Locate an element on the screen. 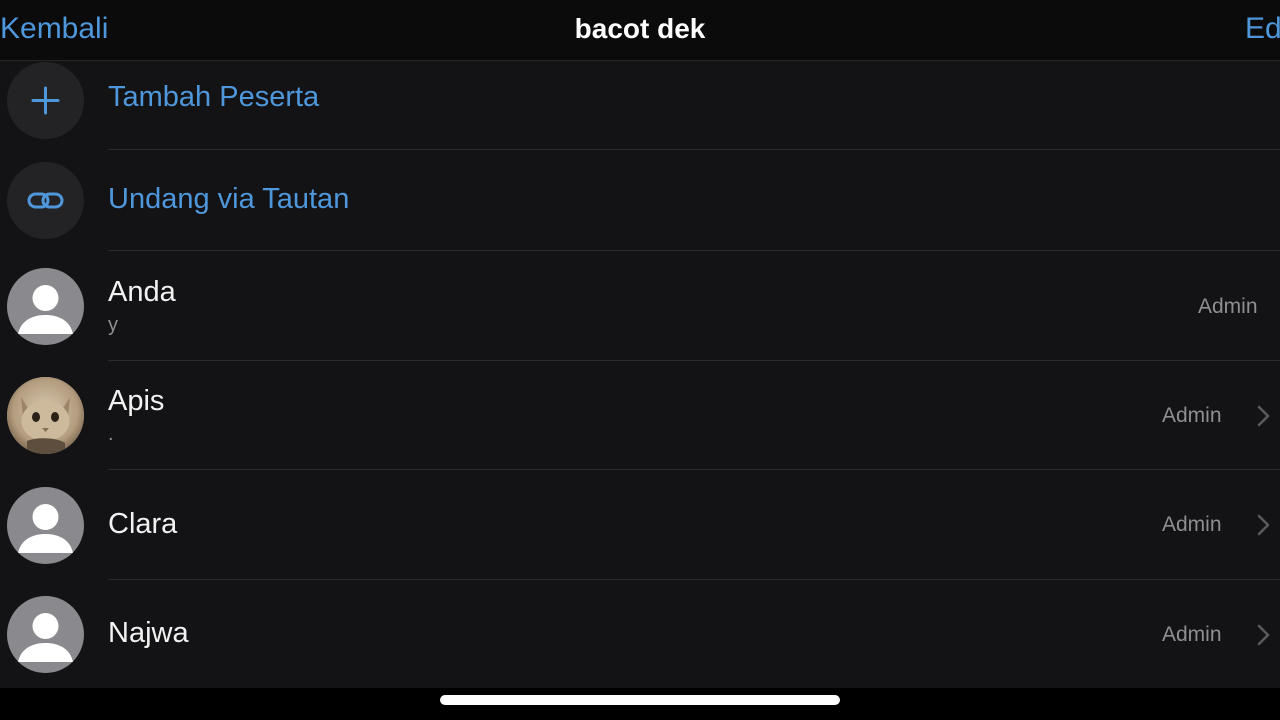  member-name: Najwa is located at coordinates (148, 633).